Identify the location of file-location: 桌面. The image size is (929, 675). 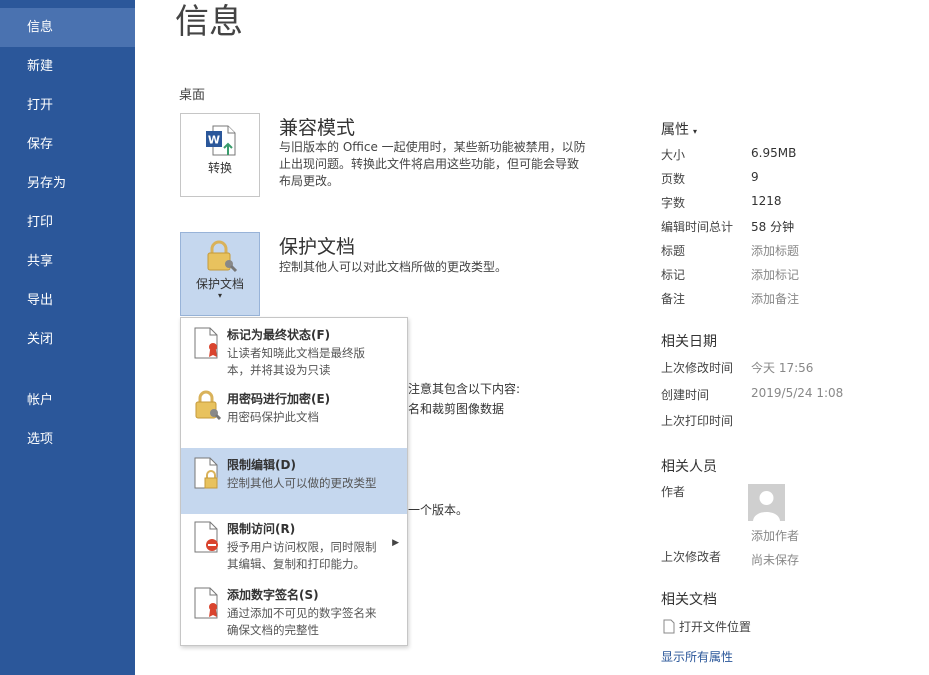
(192, 95).